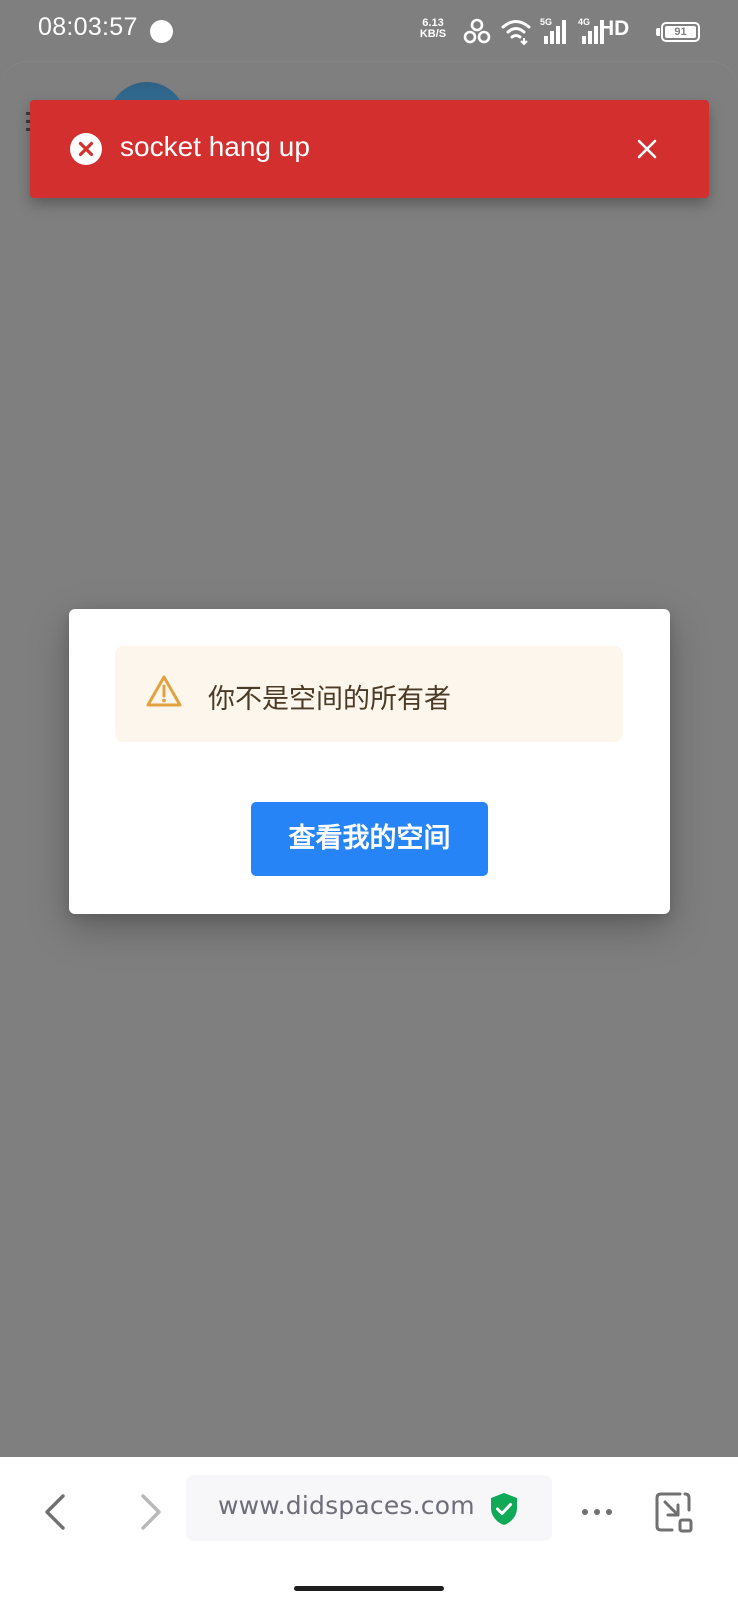 The width and height of the screenshot is (738, 1600). I want to click on battery-icon: 91, so click(680, 32).